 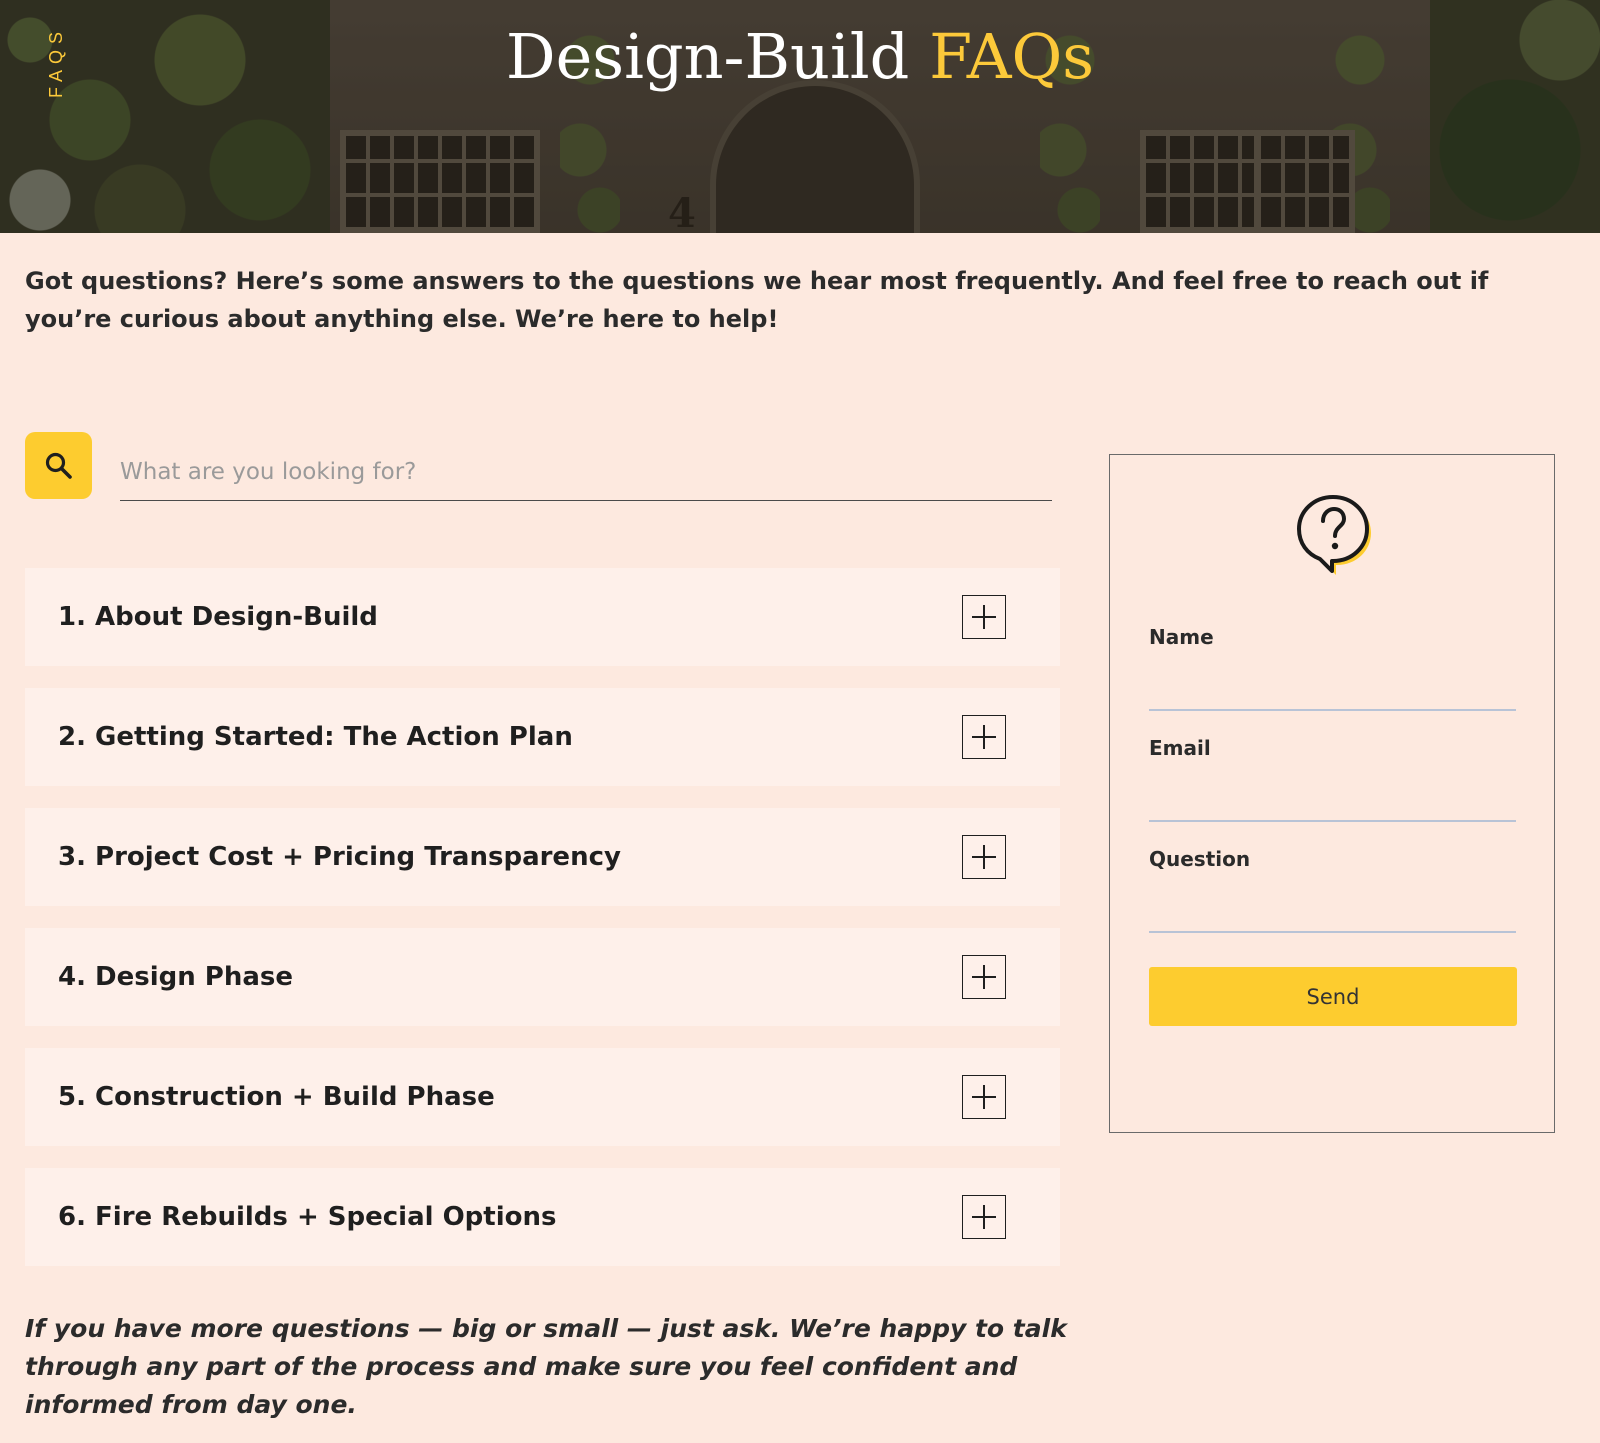 I want to click on faq-item-label: 3. Project Cost + Pricing Transparency, so click(x=339, y=857).